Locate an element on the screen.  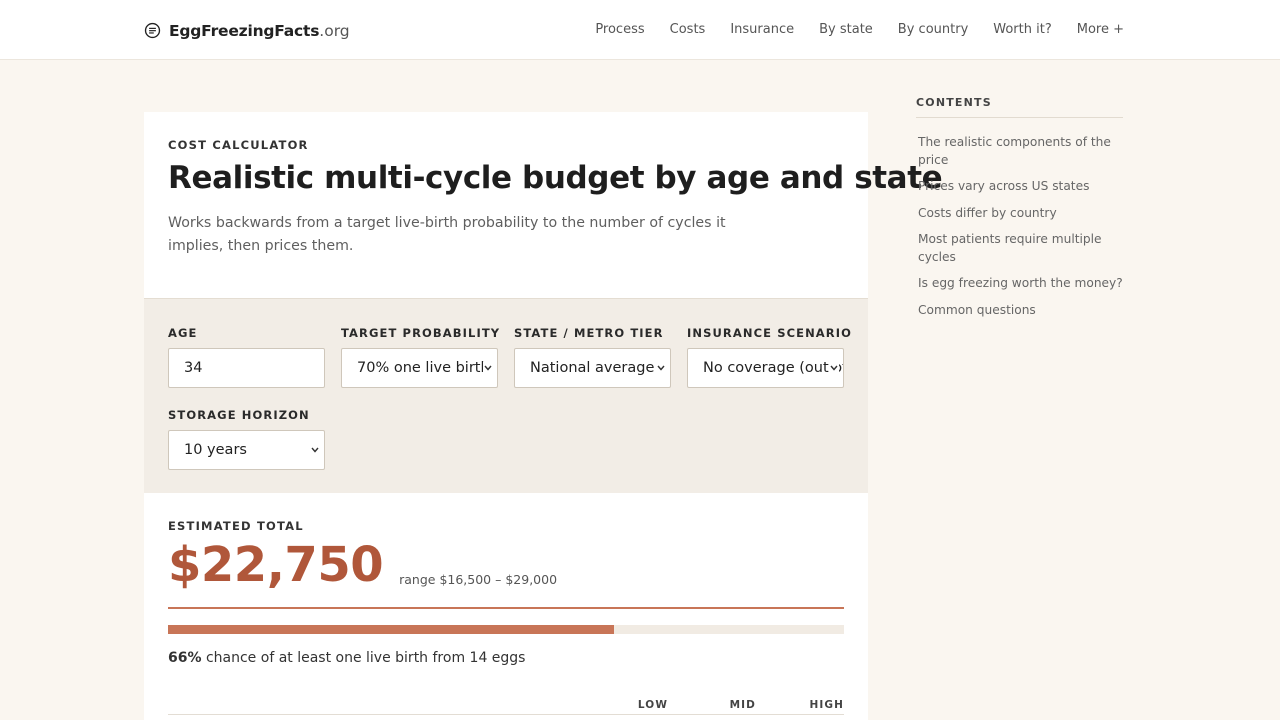
toc-link-multiple-cycles: Most patients require multiple cycles is located at coordinates (1010, 248).